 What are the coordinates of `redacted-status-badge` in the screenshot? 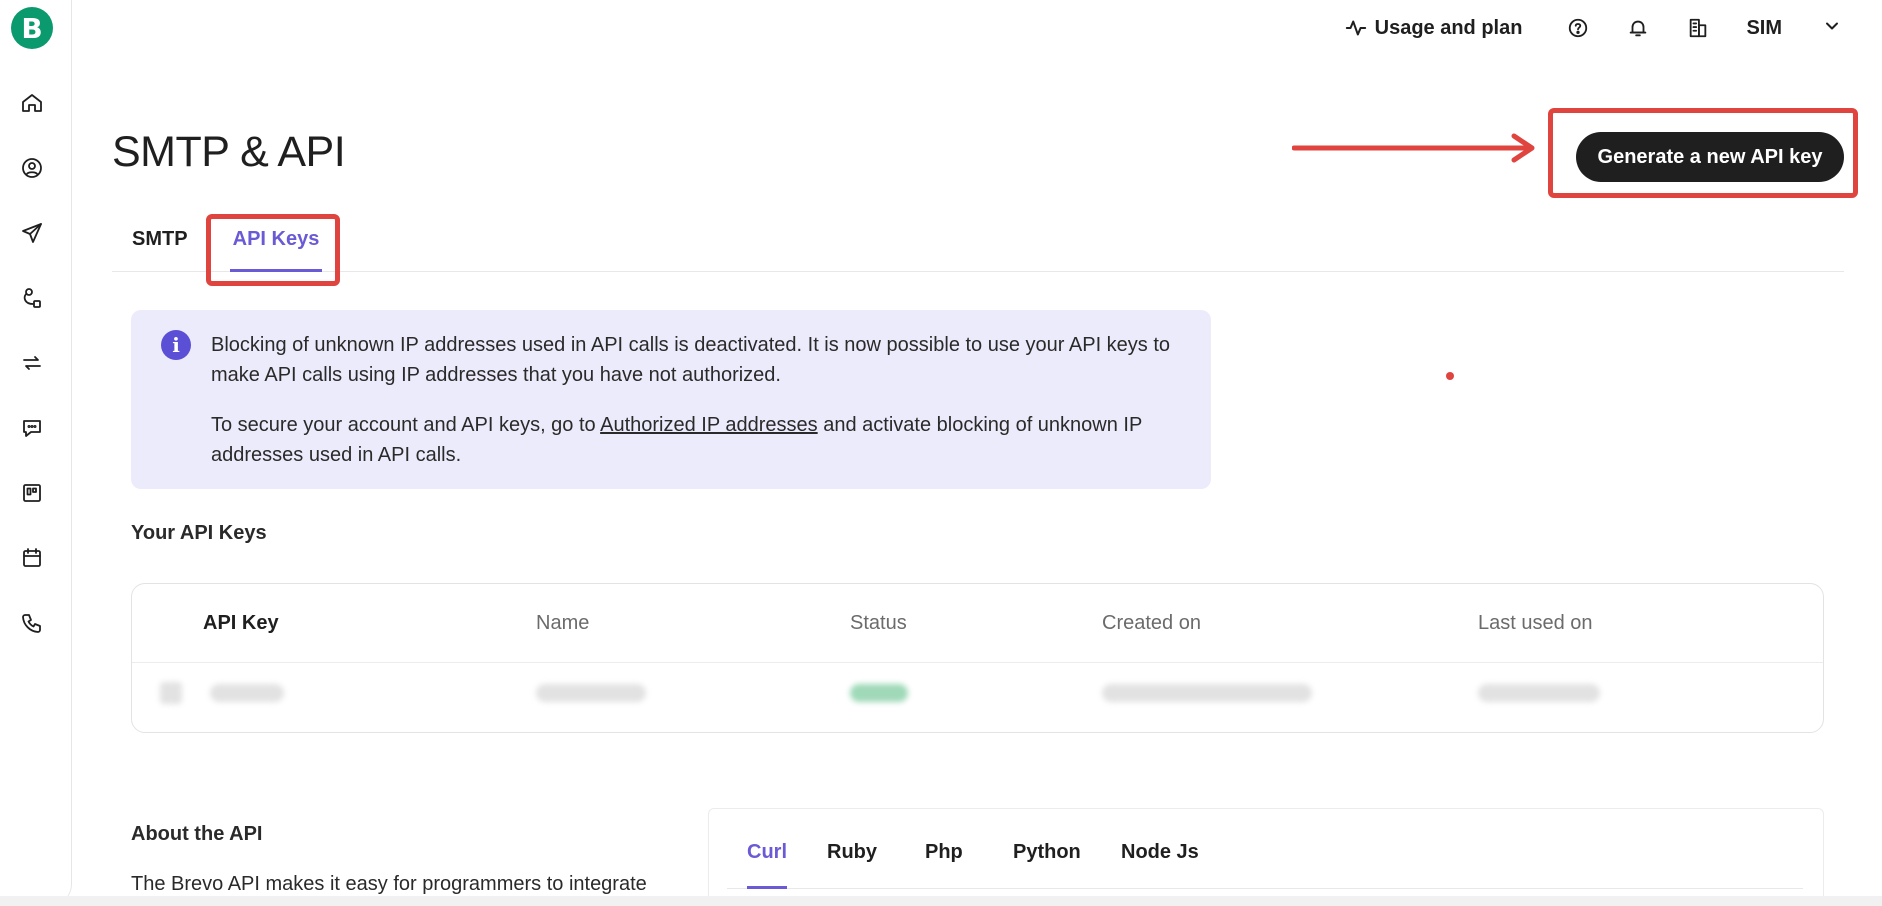 It's located at (879, 693).